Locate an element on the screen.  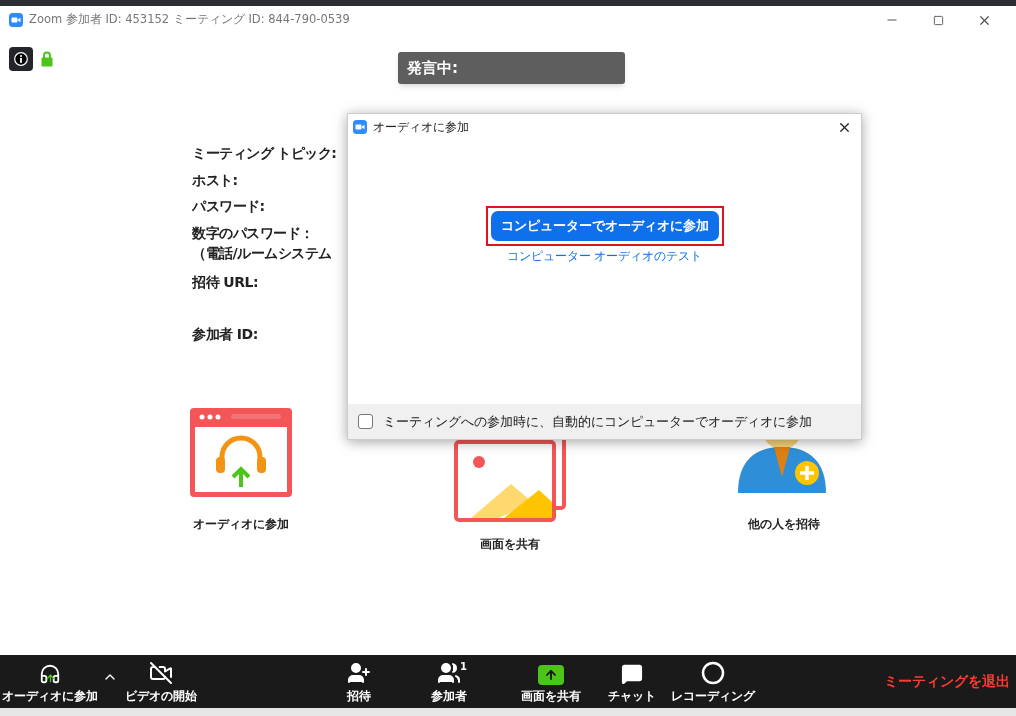
window-title: Zoom 参加者 ID: 453152 ミーティング ID: 844-790-0539 is located at coordinates (189, 20).